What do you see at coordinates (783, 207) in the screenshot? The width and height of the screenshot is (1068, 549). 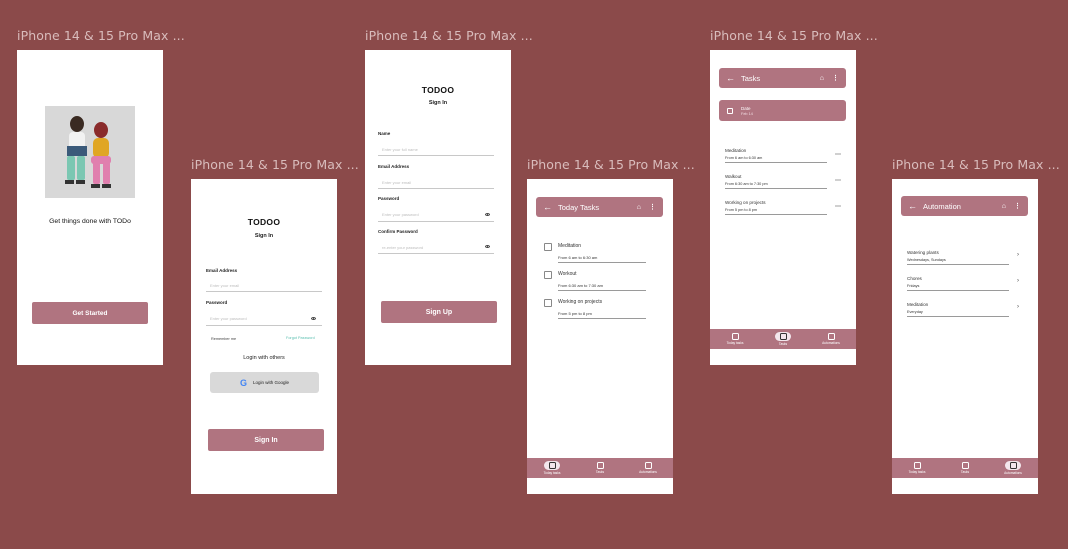 I see `task-row: Working on projects From 5 pm to 8 pm ⋯` at bounding box center [783, 207].